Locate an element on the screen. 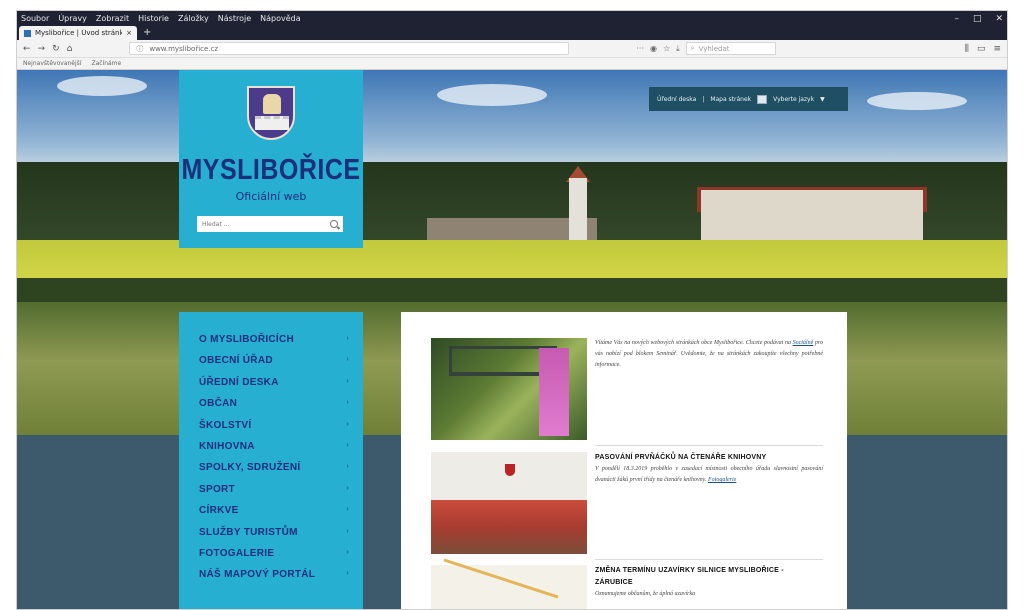 The width and height of the screenshot is (1026, 610). search-icon is located at coordinates (334, 224).